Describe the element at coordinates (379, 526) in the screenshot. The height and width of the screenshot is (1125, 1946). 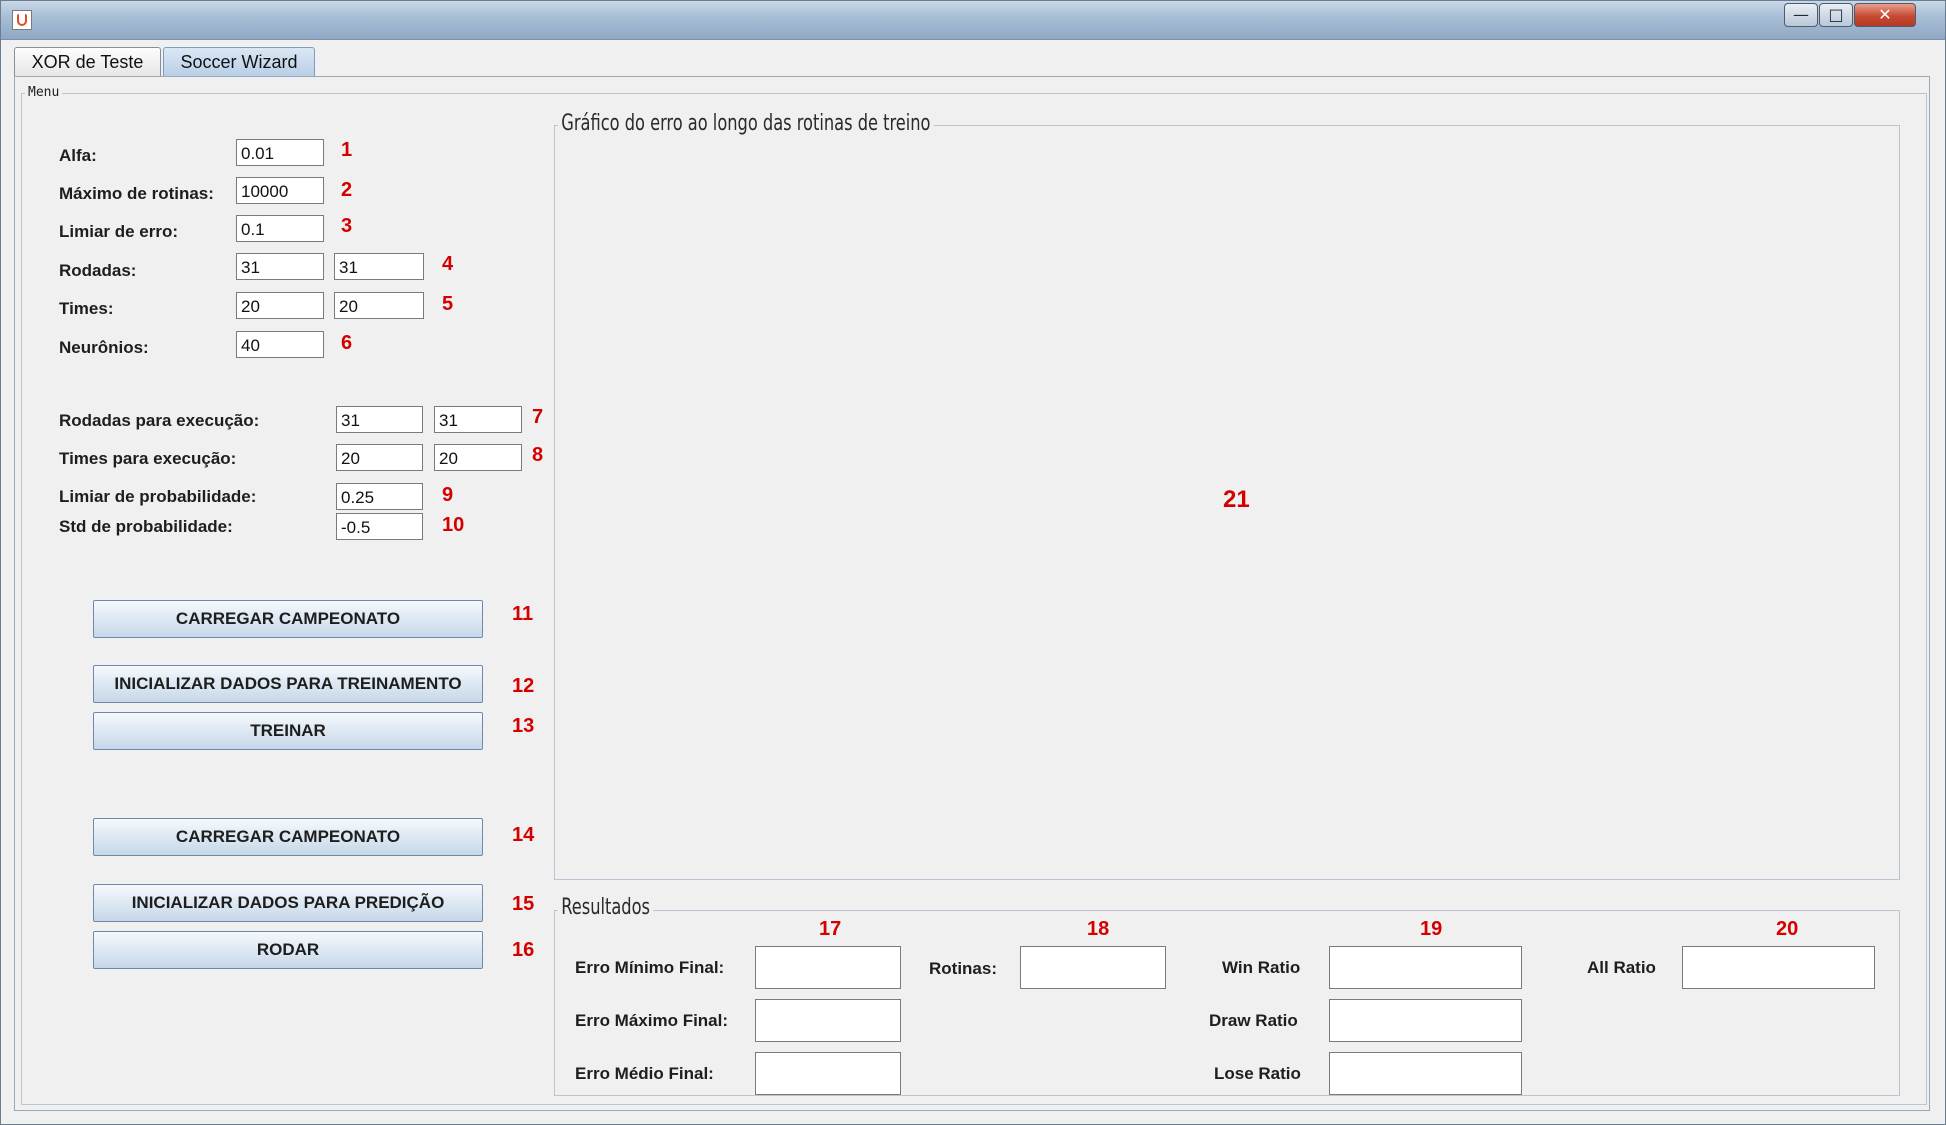
I see `std-prob-input` at that location.